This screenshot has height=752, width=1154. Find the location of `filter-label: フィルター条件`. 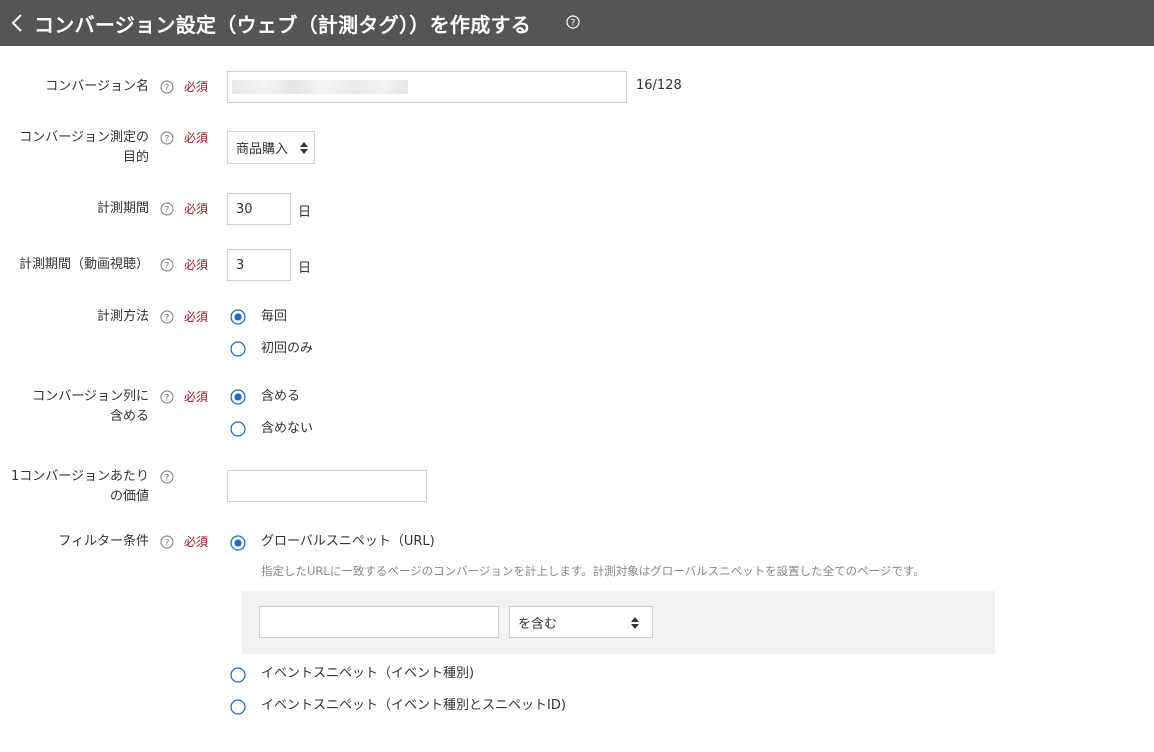

filter-label: フィルター条件 is located at coordinates (103, 541).